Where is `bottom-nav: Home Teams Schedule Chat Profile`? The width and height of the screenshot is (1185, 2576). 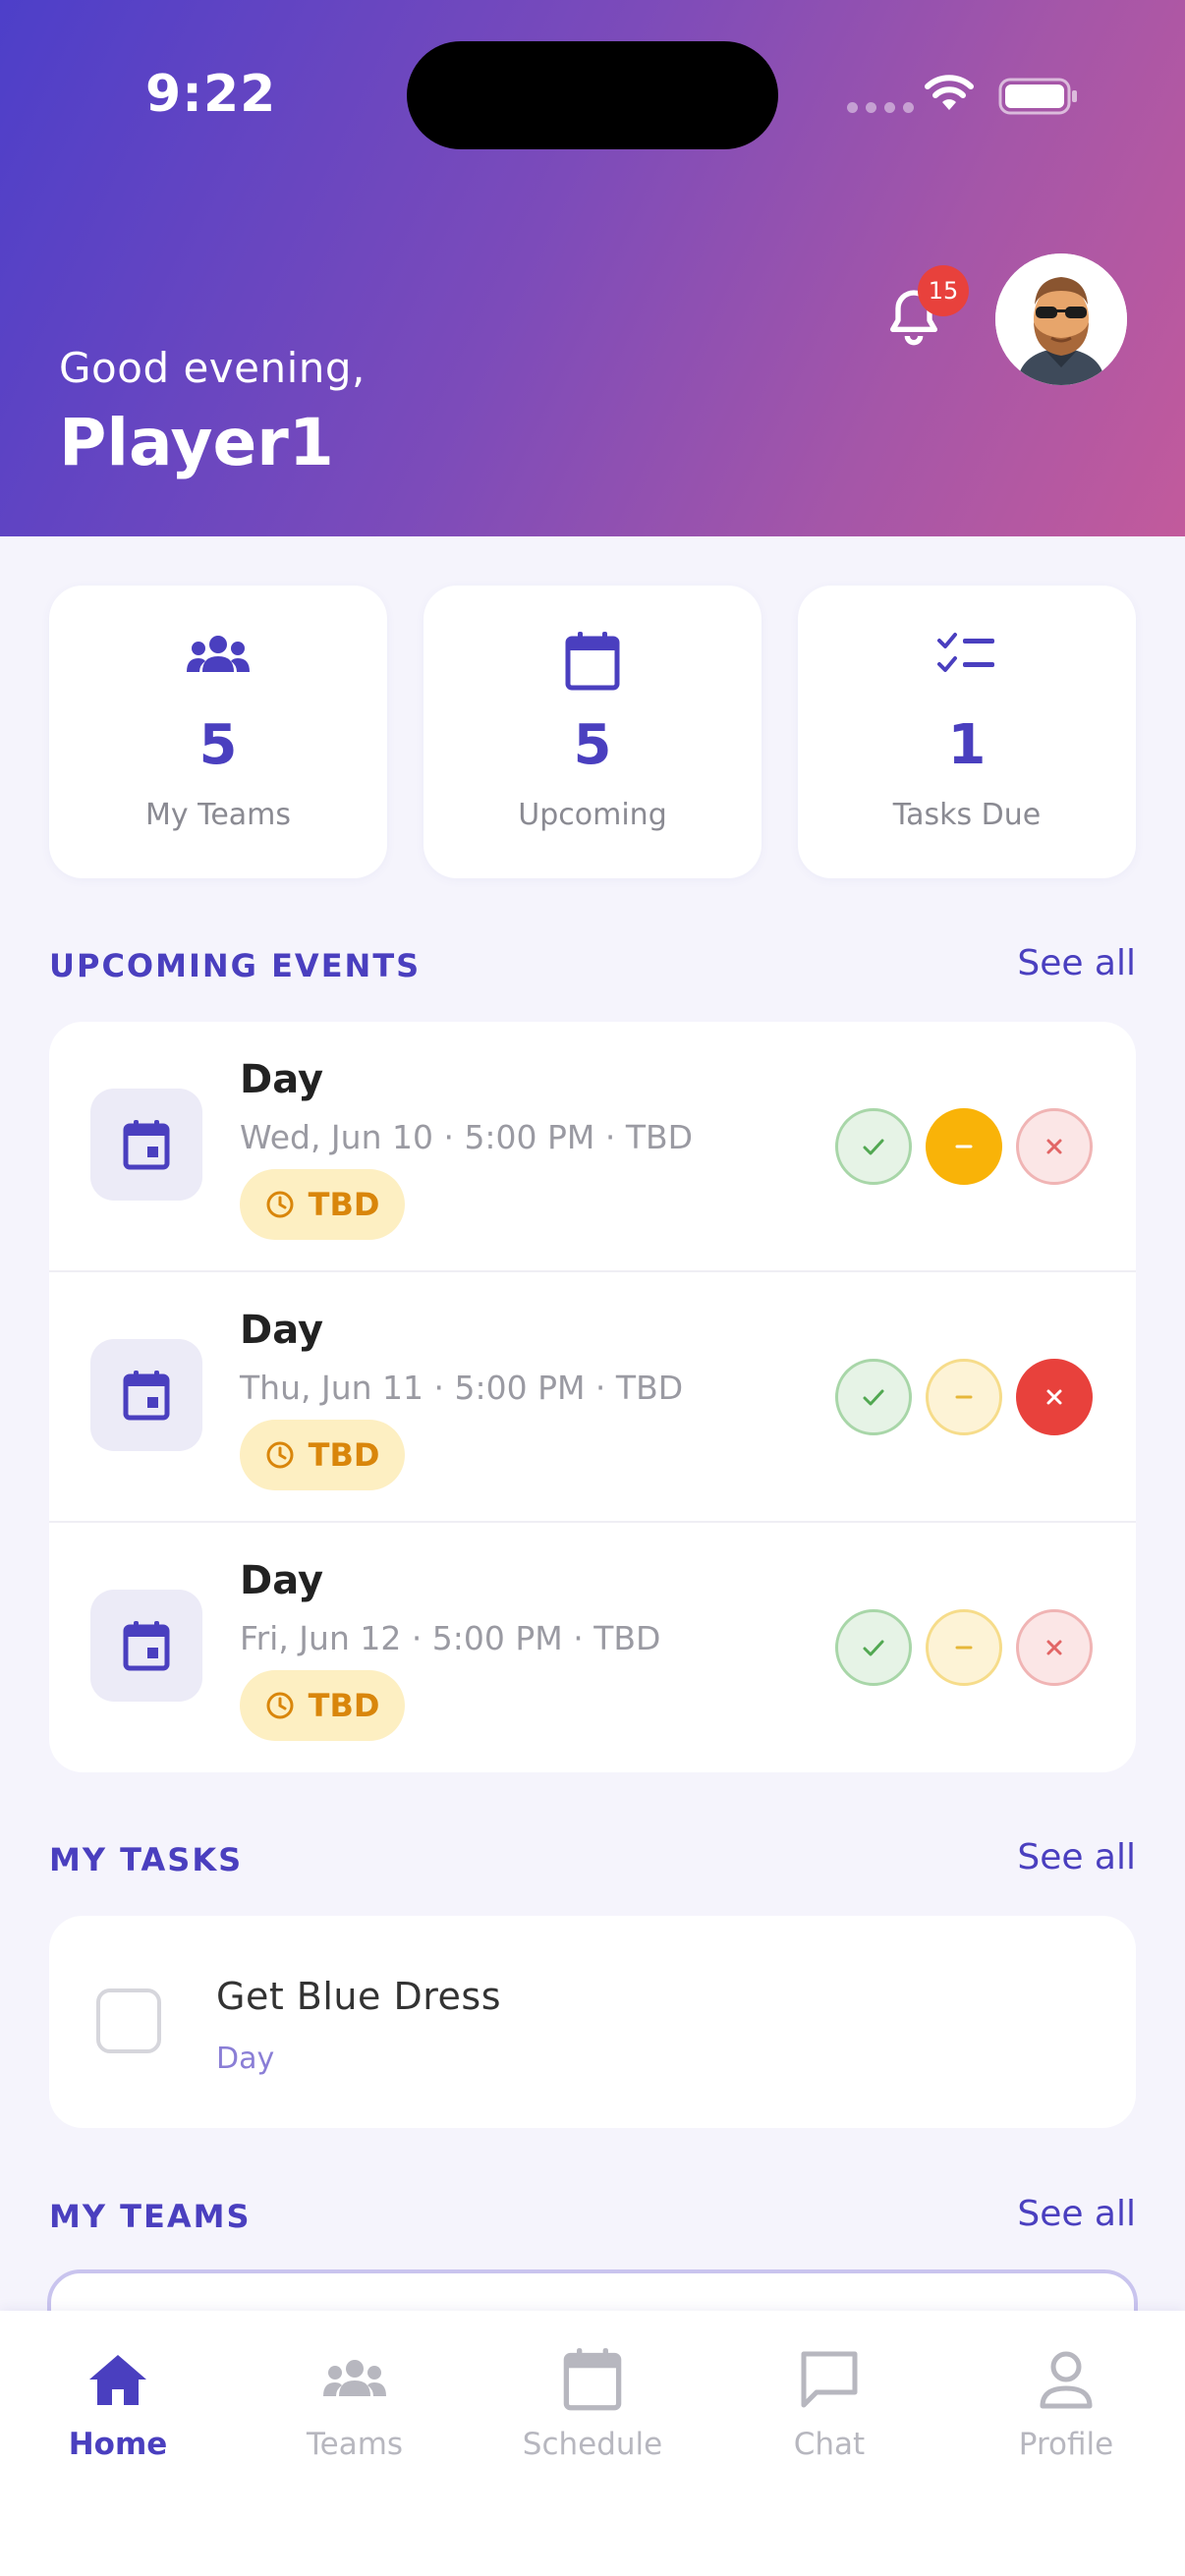 bottom-nav: Home Teams Schedule Chat Profile is located at coordinates (592, 2443).